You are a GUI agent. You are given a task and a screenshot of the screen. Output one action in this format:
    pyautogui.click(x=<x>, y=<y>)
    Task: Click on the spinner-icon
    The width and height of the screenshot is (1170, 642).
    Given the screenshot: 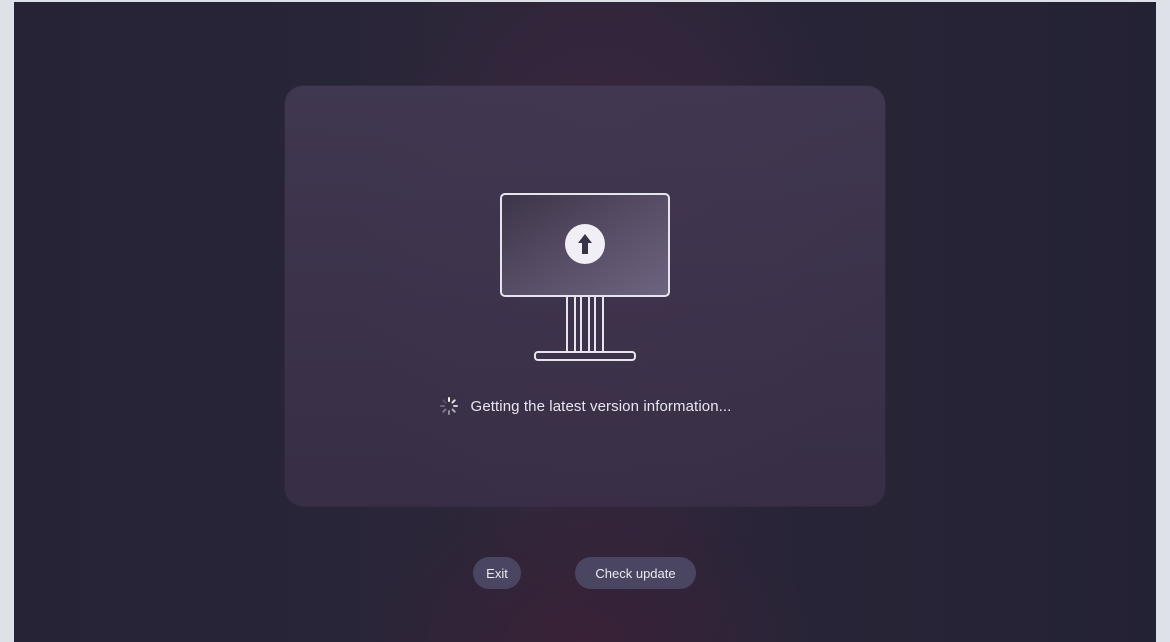 What is the action you would take?
    pyautogui.click(x=448, y=406)
    